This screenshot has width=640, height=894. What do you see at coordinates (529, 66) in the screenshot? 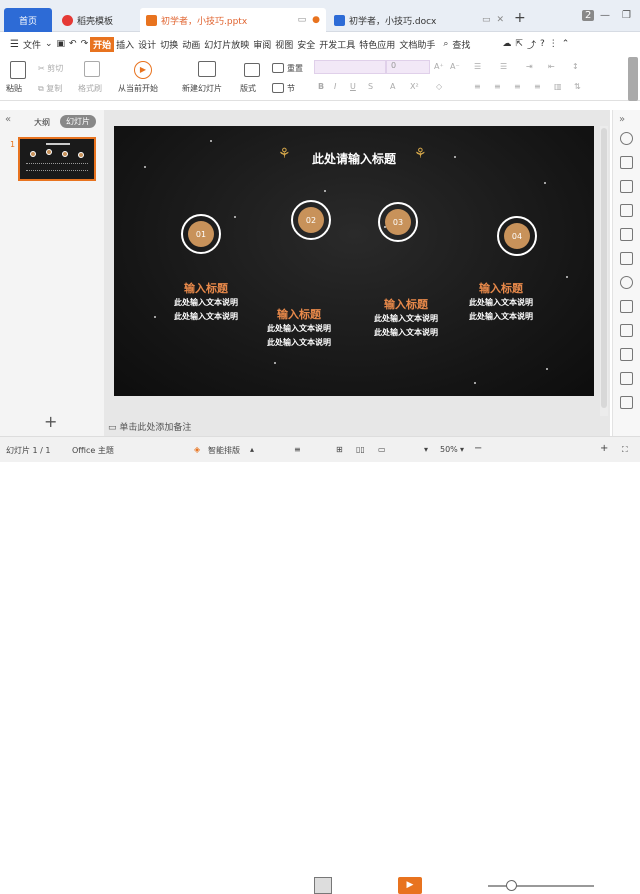
I see `indent-icon: ⇥` at bounding box center [529, 66].